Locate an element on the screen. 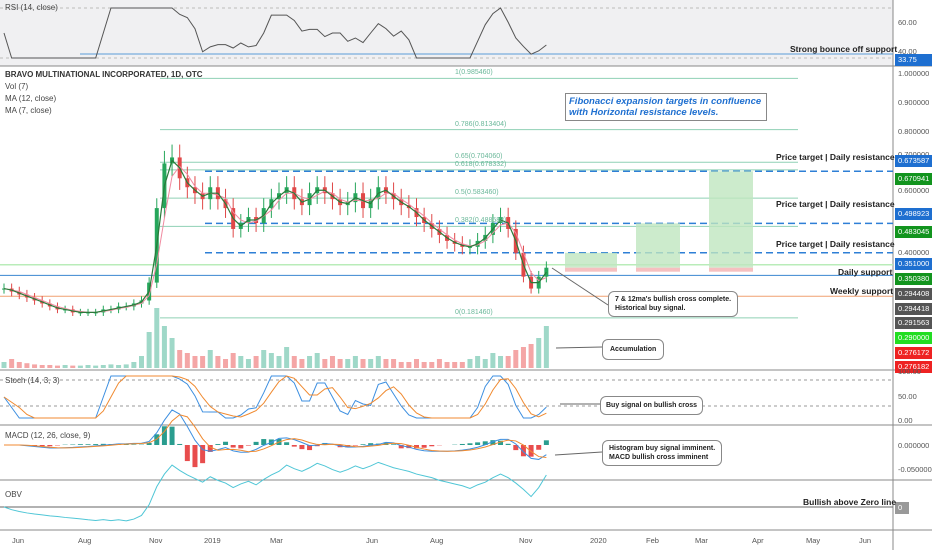 The image size is (932, 550). time-axis-label: Aug is located at coordinates (85, 540).